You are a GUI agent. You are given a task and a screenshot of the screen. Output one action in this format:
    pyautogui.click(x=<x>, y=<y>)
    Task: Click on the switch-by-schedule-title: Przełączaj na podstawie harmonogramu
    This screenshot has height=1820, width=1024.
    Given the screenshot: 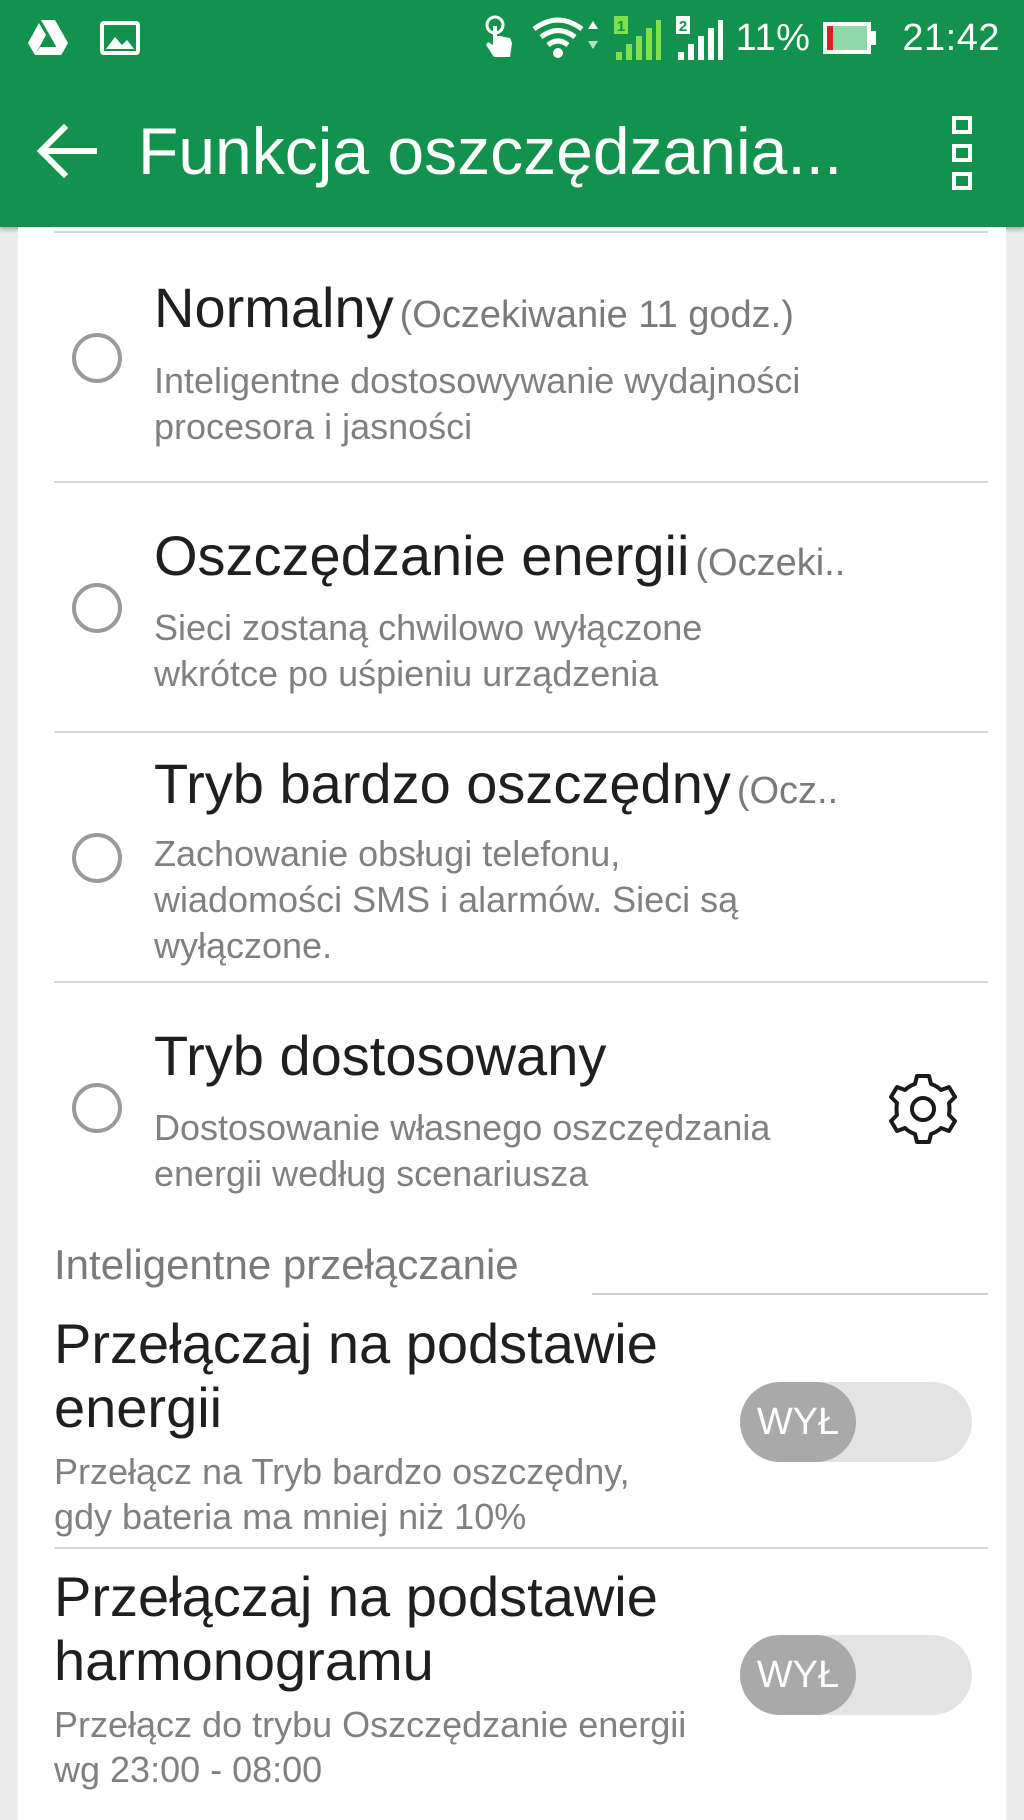 What is the action you would take?
    pyautogui.click(x=356, y=1628)
    